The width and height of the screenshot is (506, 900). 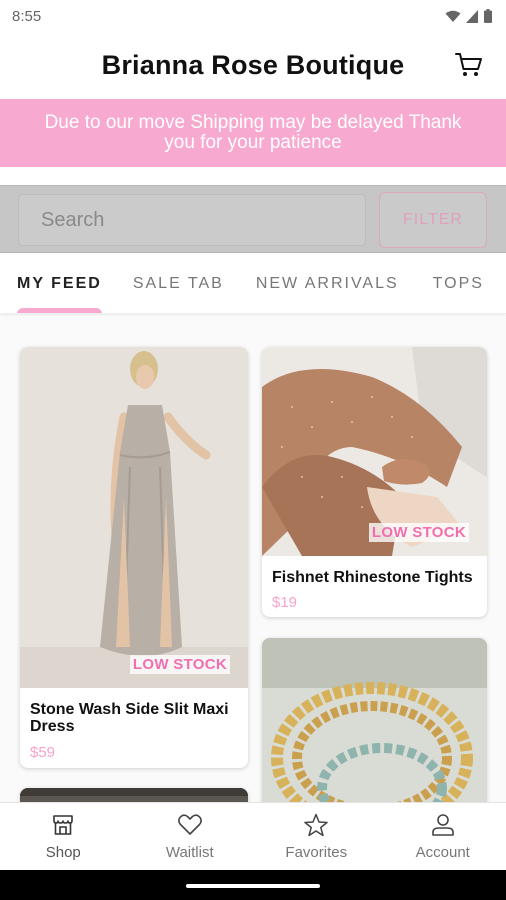 I want to click on shop-icon, so click(x=63, y=825).